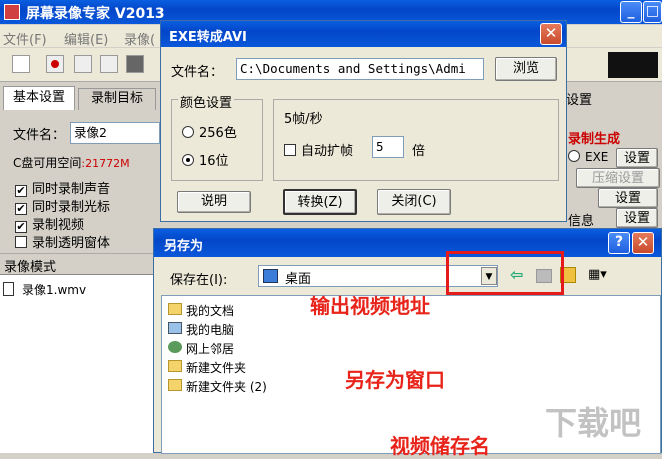 Image resolution: width=662 pixels, height=459 pixels. I want to click on check-sound: ✔ 同时录制声音, so click(62, 187).